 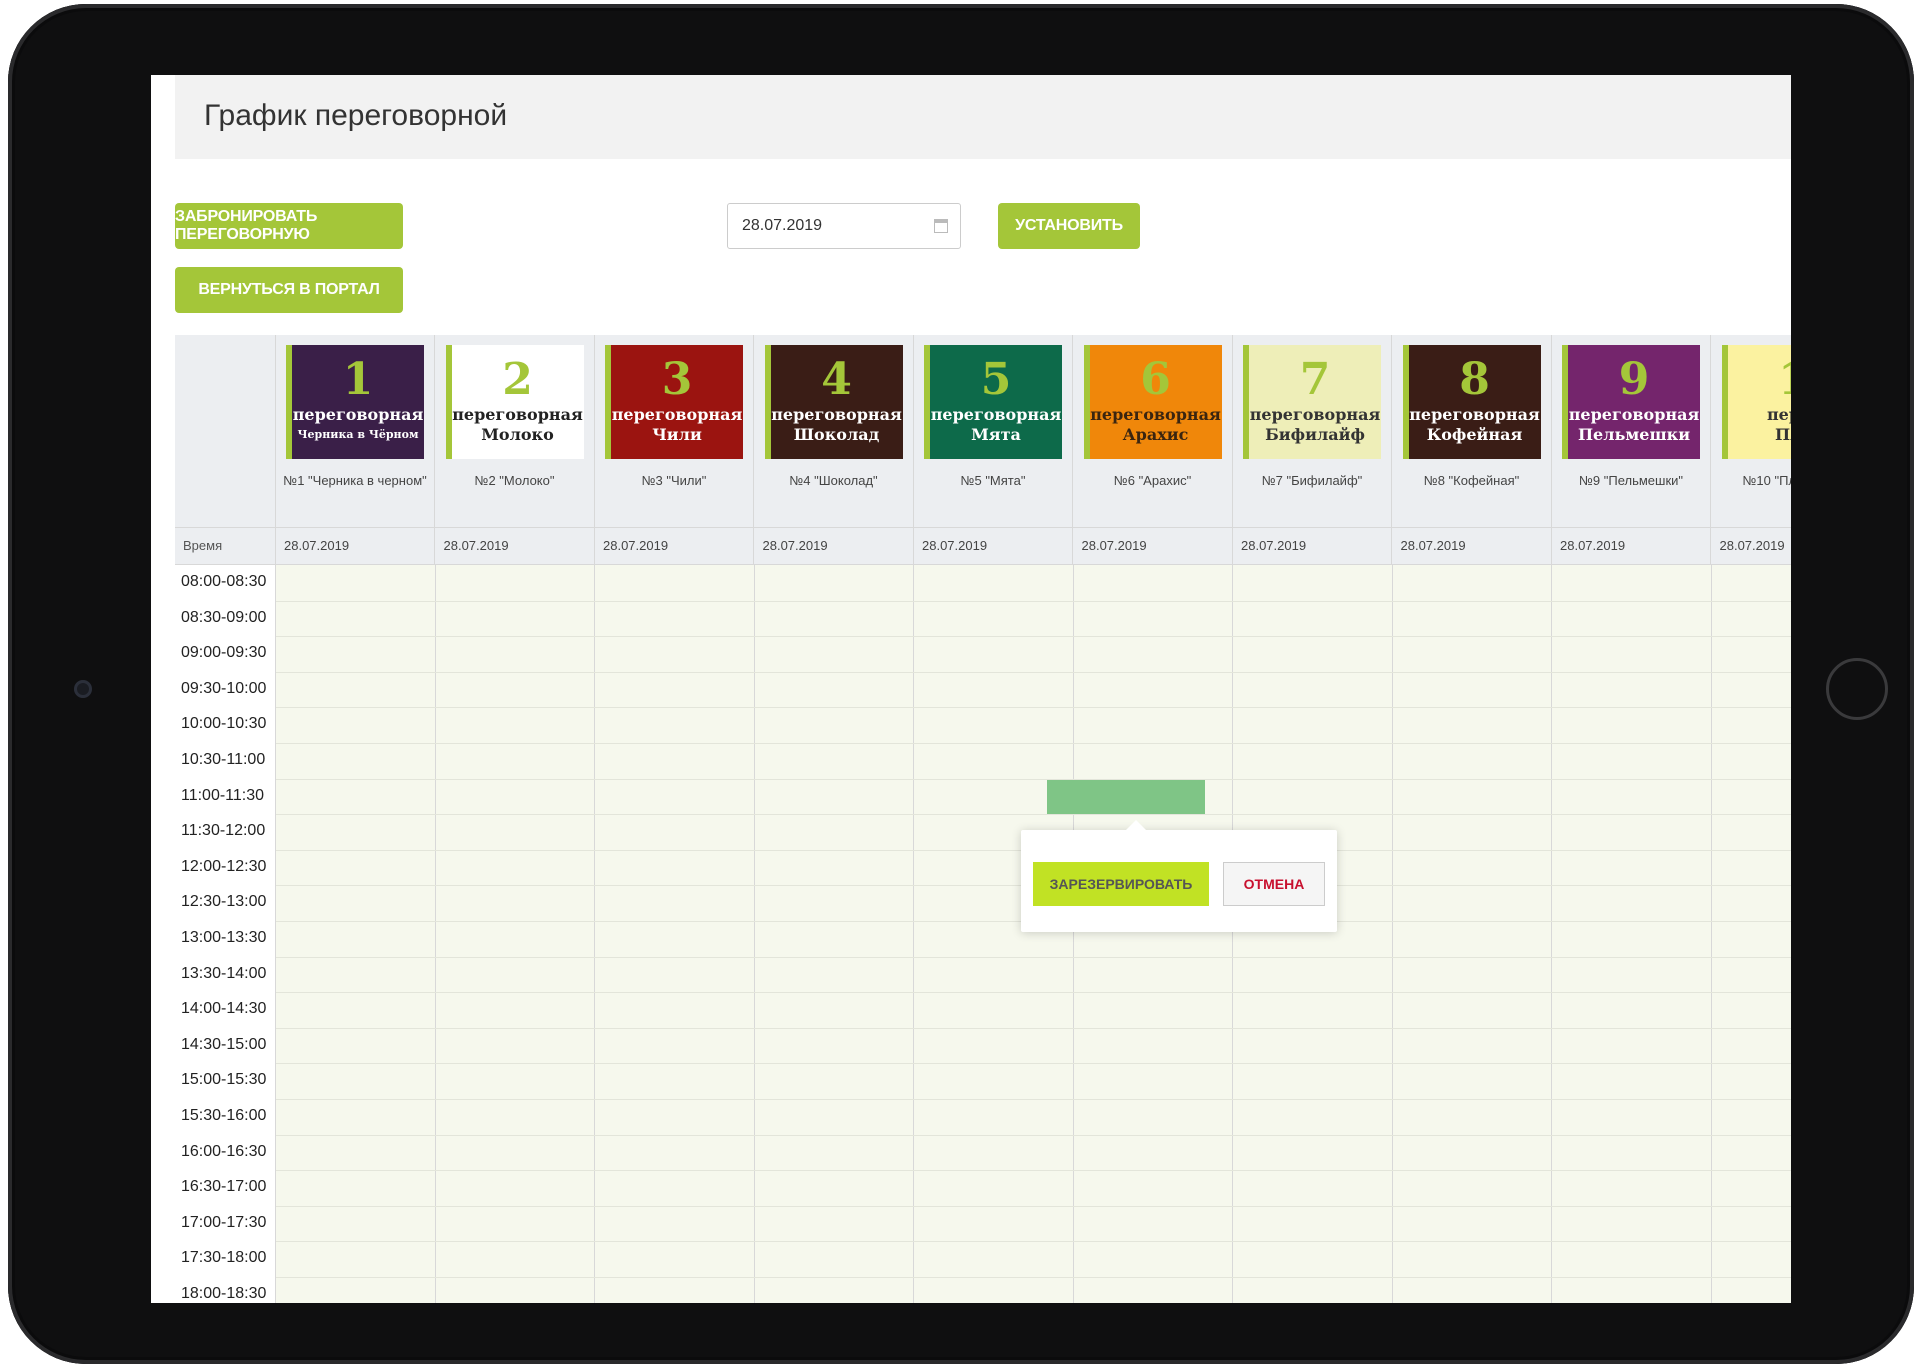 I want to click on popover-arrow, so click(x=1136, y=825).